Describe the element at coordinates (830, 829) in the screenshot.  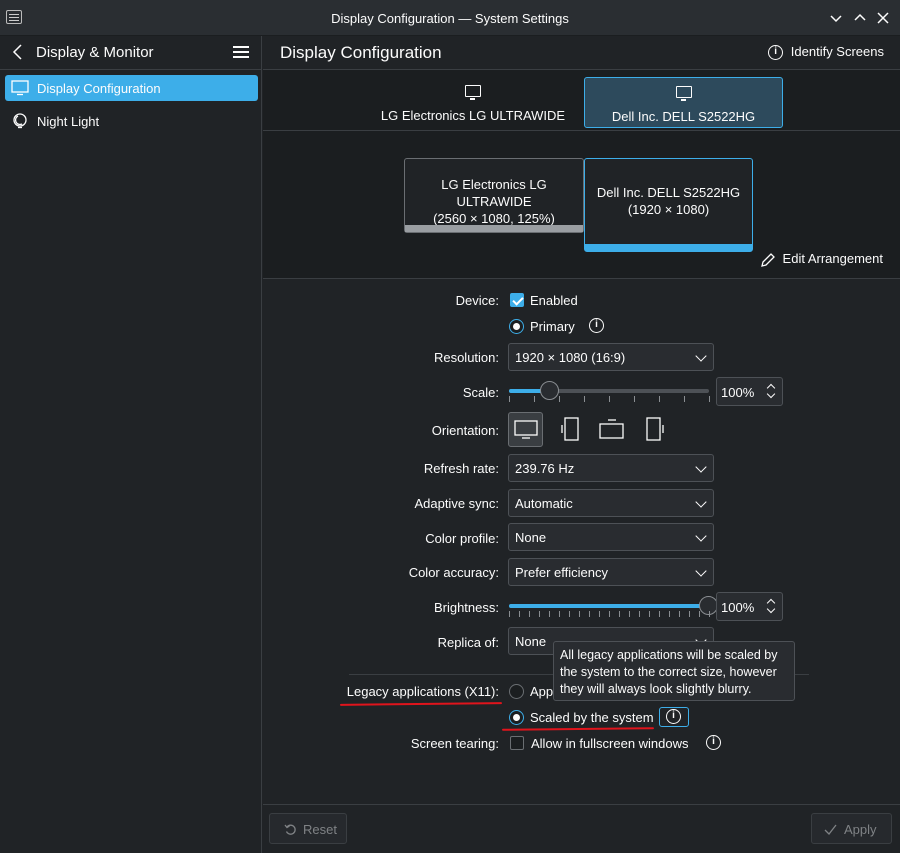
I see `checkmark-icon` at that location.